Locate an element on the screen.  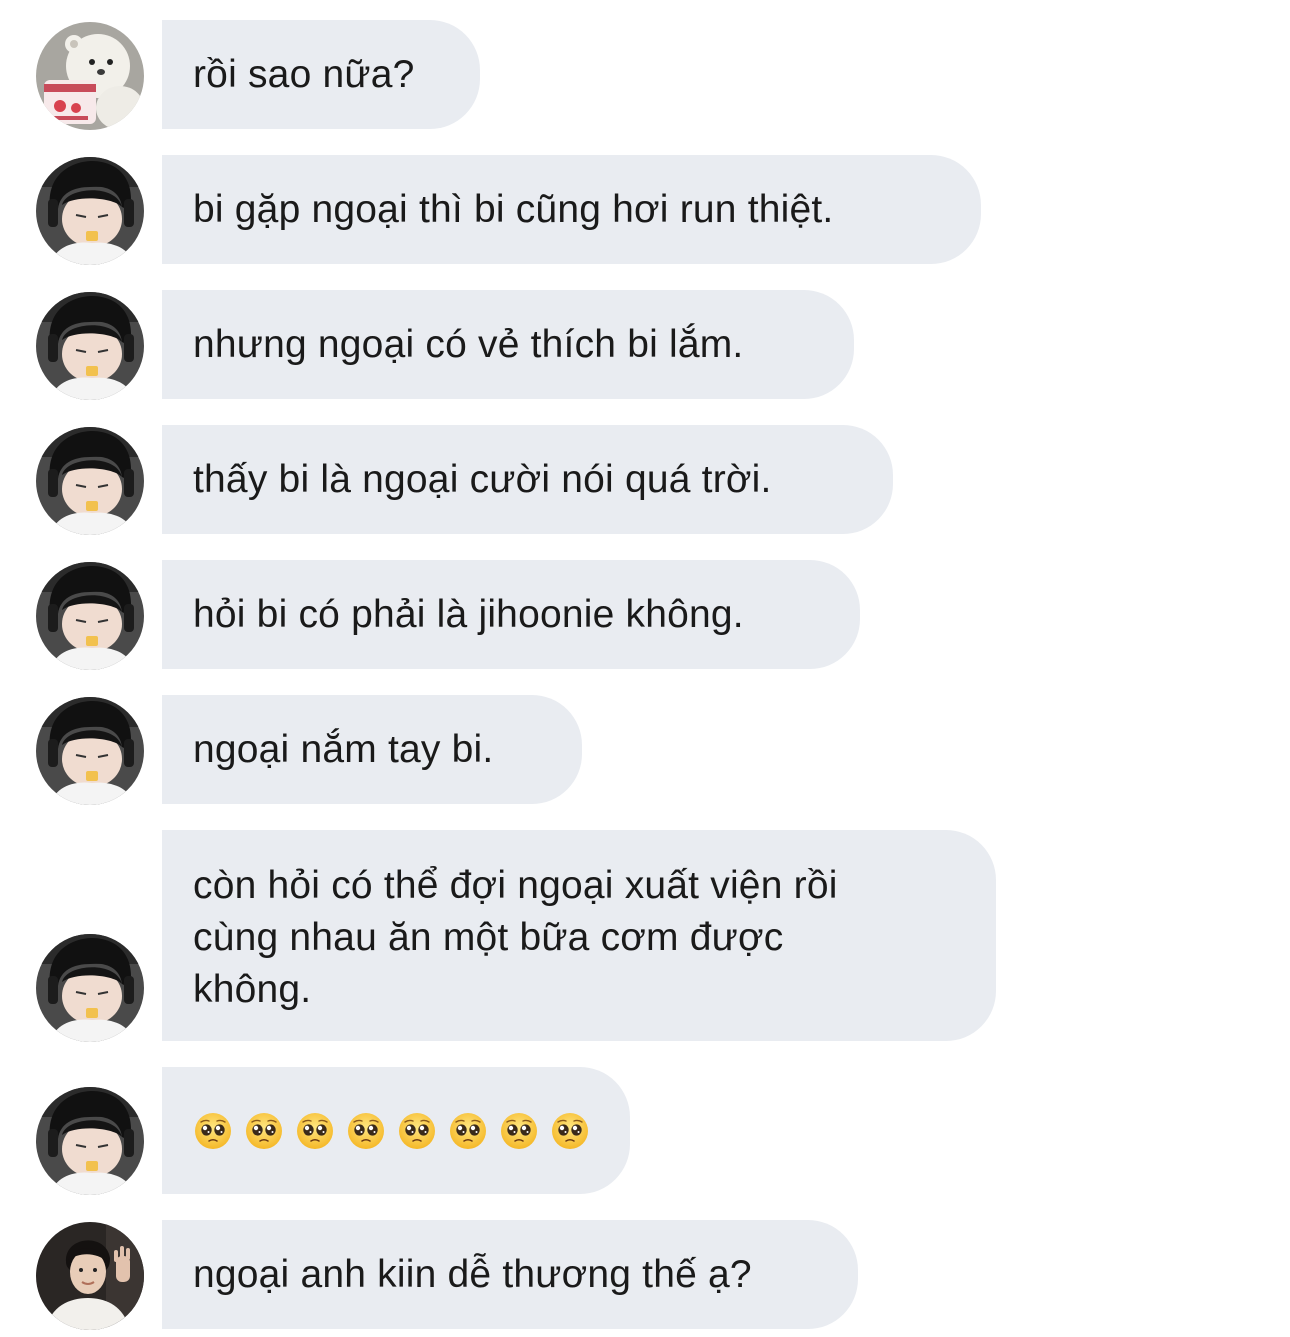
message-bubble: bi gặp ngoại thì bi cũng hơi run thiệt. is located at coordinates (571, 209).